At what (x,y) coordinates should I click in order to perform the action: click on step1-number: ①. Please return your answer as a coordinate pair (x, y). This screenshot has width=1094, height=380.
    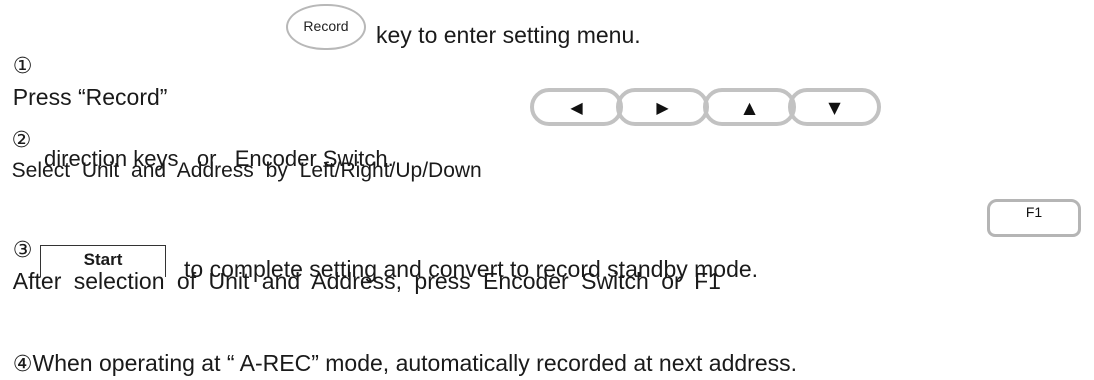
    Looking at the image, I should click on (22, 66).